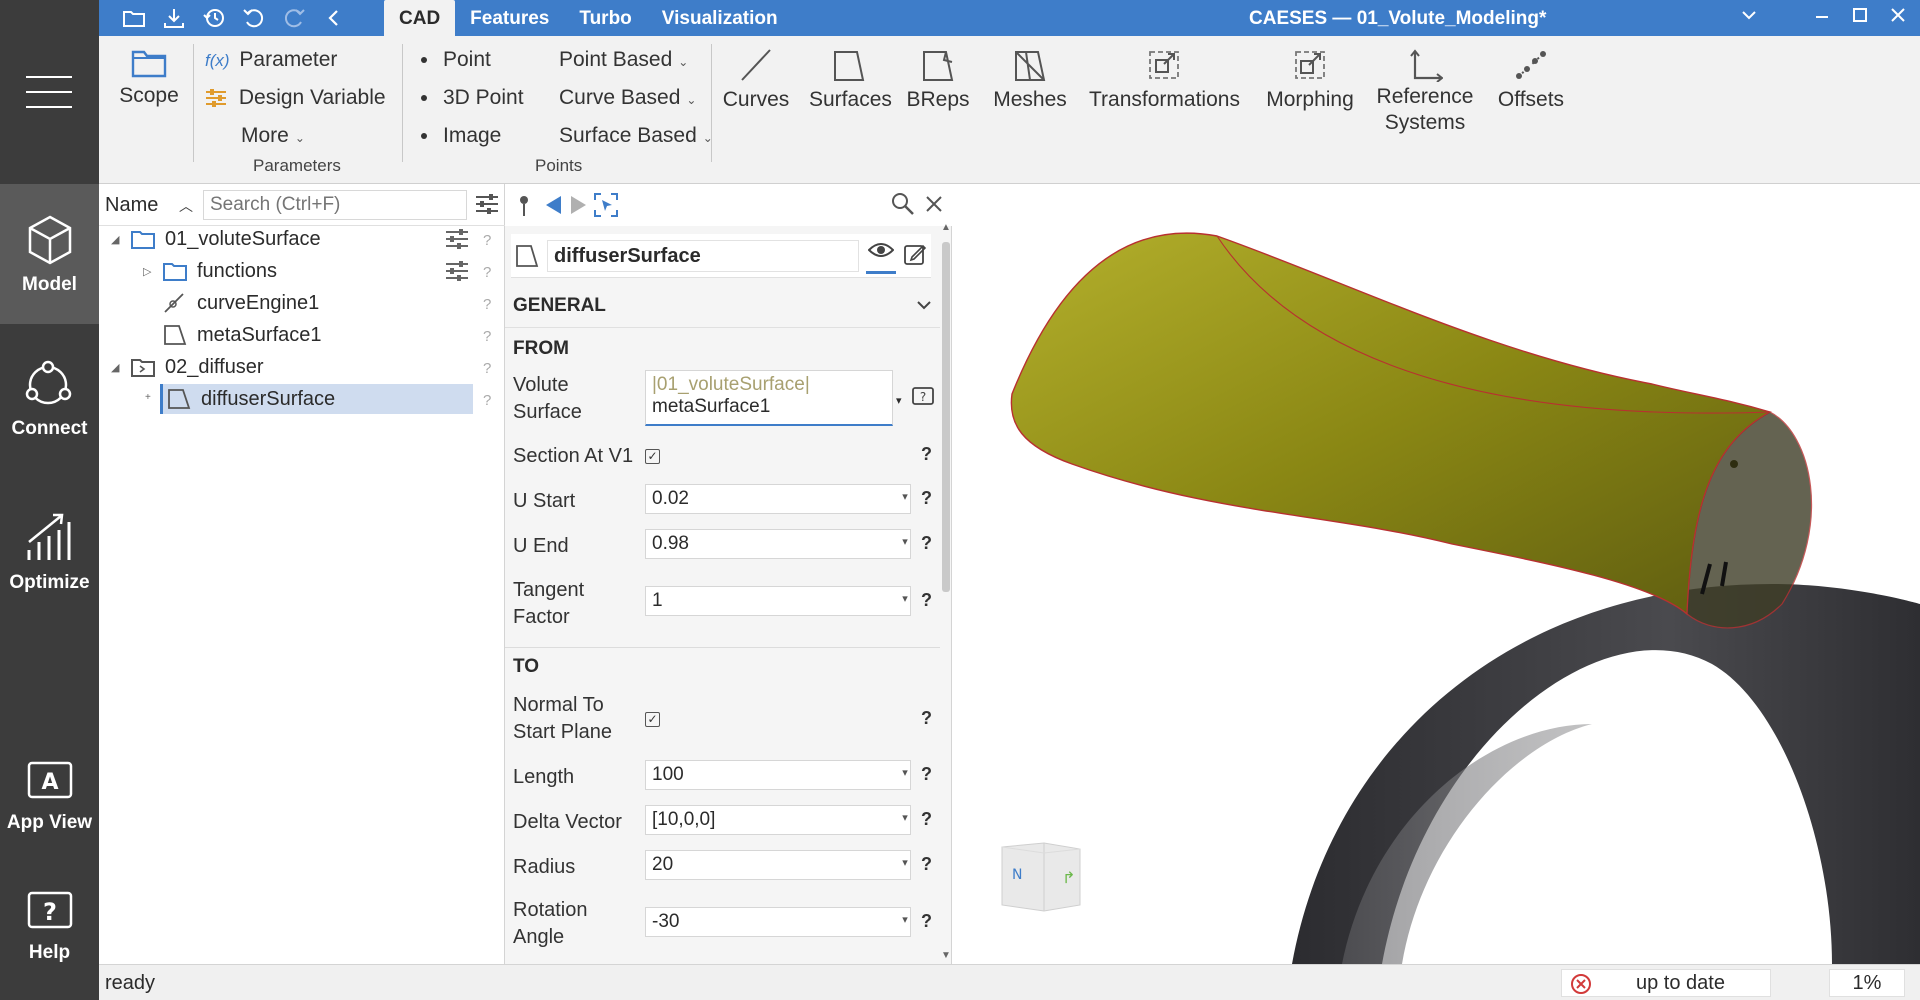 The image size is (1920, 1000). What do you see at coordinates (1749, 18) in the screenshot?
I see `collapse-chevron-icon` at bounding box center [1749, 18].